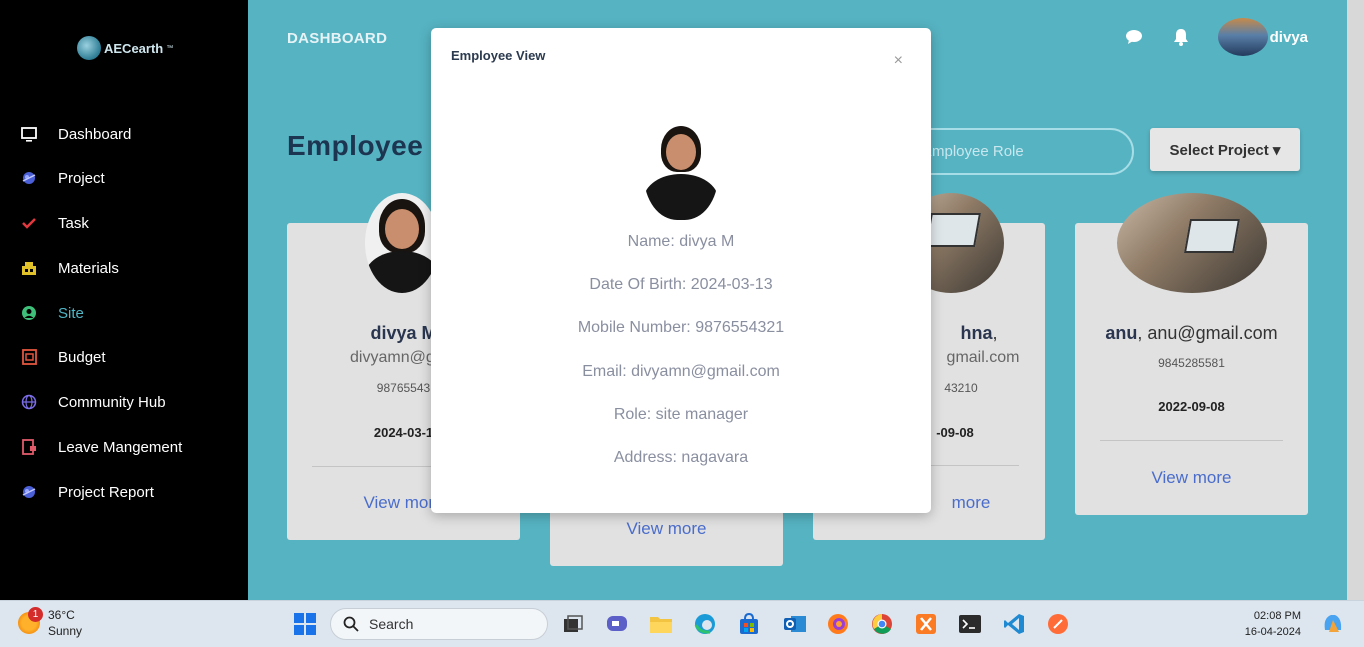  Describe the element at coordinates (112, 402) in the screenshot. I see `sidebar-item-label: Community Hub` at that location.